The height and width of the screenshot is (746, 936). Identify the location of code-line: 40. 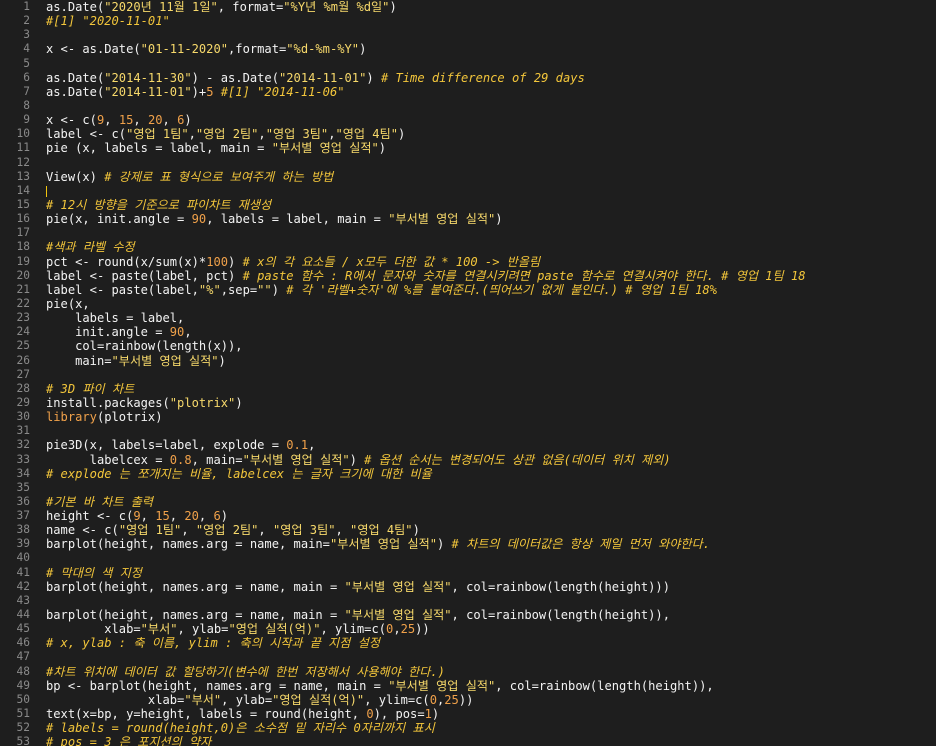
(468, 558).